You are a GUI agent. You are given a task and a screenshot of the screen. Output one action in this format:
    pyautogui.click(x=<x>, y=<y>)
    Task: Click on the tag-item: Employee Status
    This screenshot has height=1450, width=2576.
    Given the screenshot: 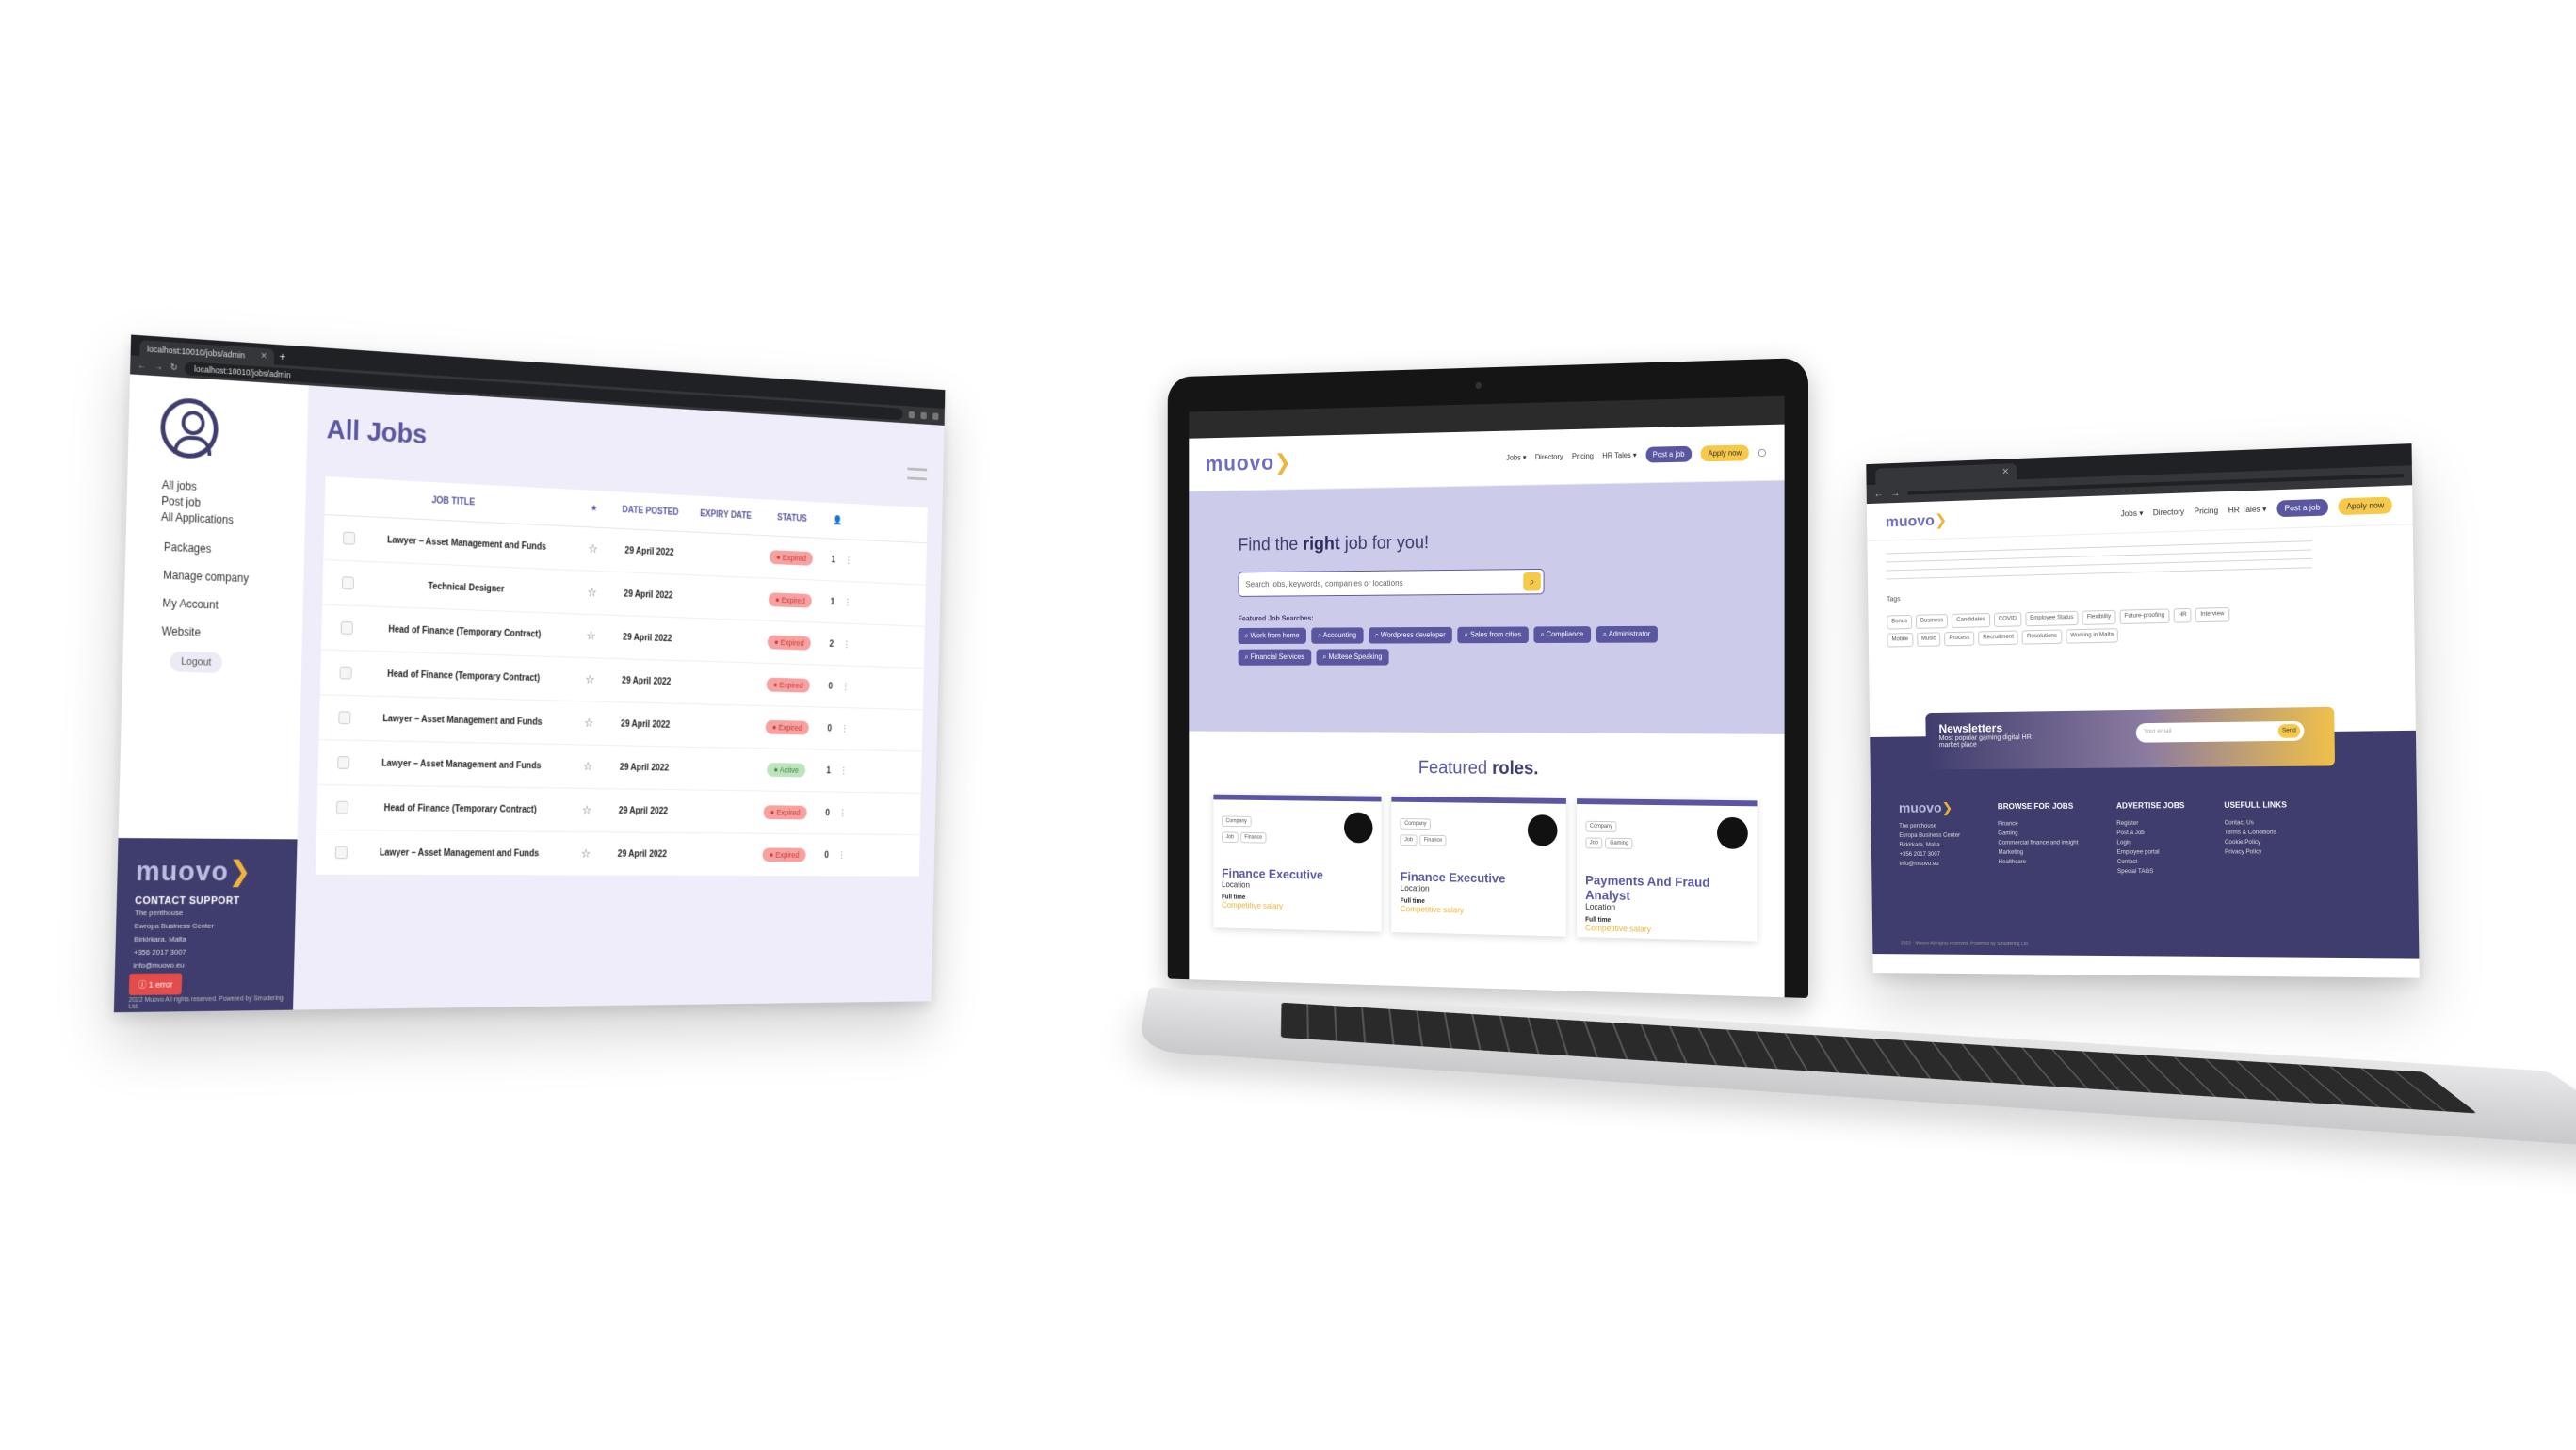 What is the action you would take?
    pyautogui.click(x=2052, y=618)
    